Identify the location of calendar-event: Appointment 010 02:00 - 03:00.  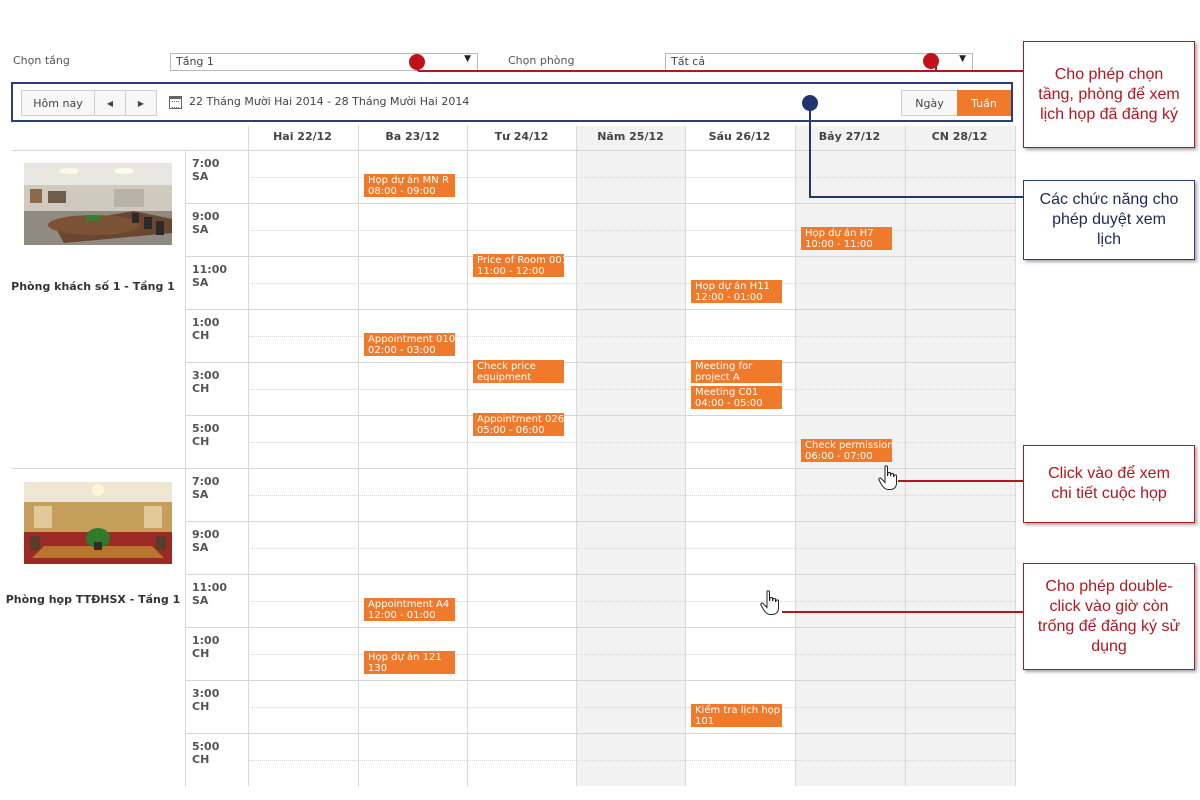
(409, 344).